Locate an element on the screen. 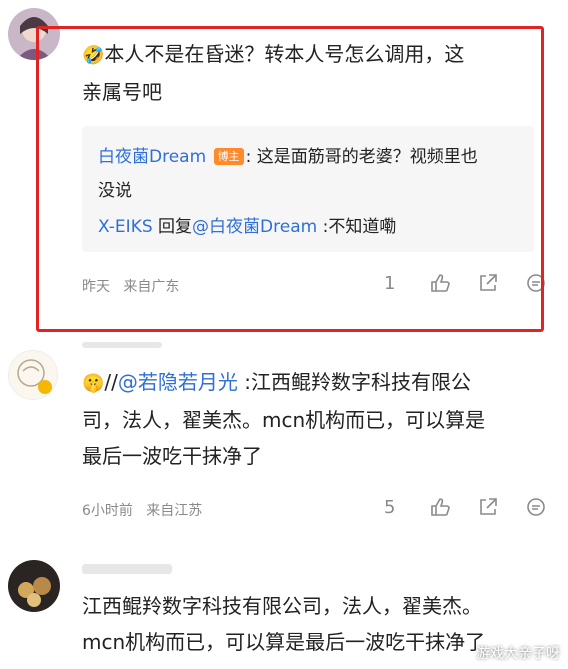  comment-icon is located at coordinates (536, 507).